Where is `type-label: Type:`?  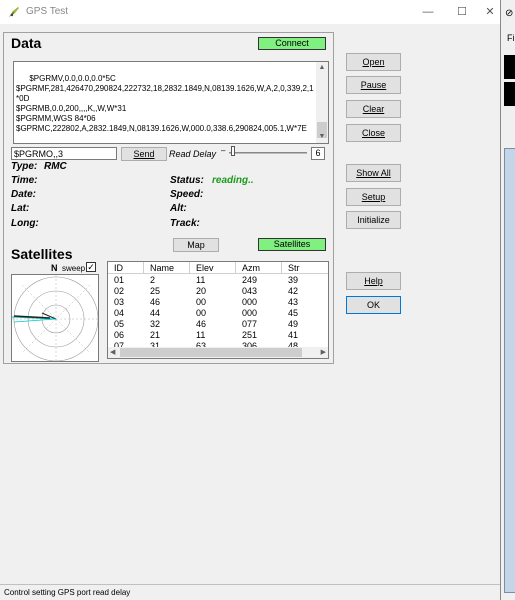
type-label: Type: is located at coordinates (24, 166).